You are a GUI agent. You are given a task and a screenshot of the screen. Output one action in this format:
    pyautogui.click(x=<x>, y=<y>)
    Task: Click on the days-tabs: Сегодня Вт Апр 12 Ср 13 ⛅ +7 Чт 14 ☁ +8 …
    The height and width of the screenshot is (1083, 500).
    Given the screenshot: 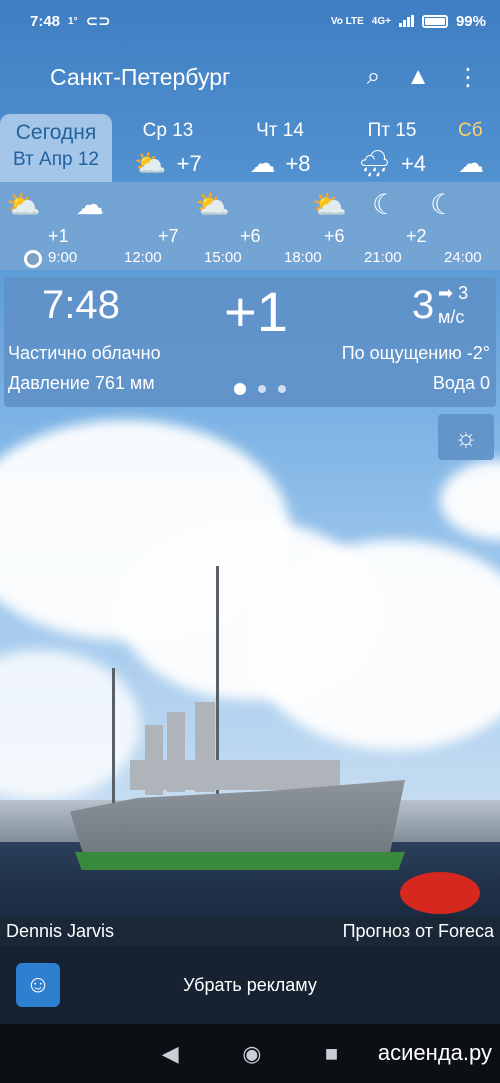 What is the action you would take?
    pyautogui.click(x=250, y=148)
    